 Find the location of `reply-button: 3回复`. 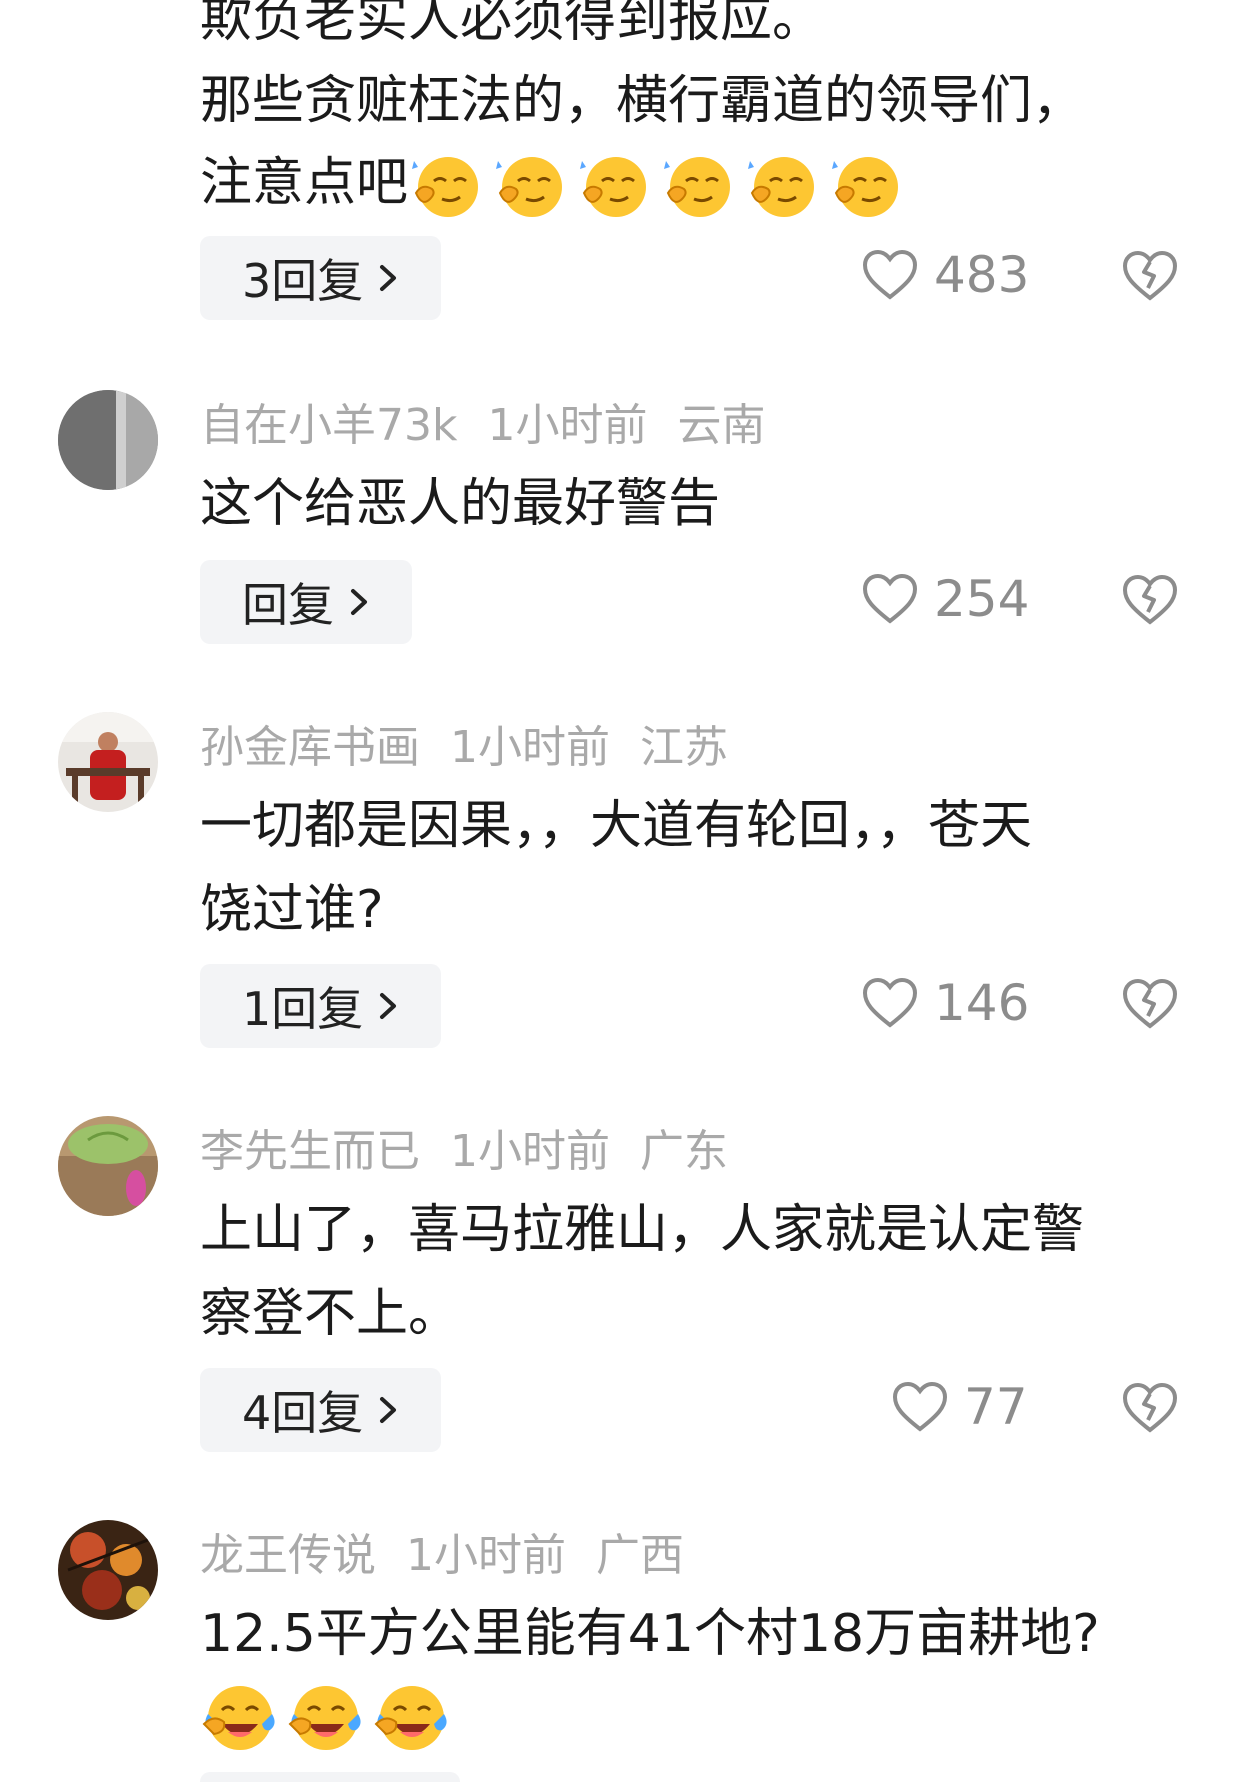

reply-button: 3回复 is located at coordinates (321, 278).